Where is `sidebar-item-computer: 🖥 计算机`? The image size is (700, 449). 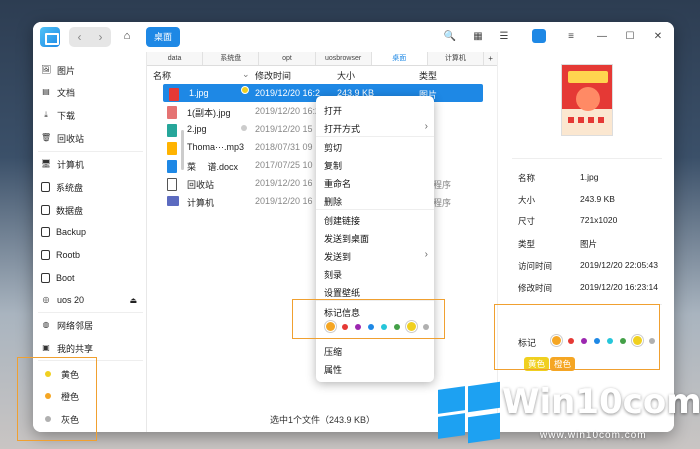 sidebar-item-computer: 🖥 计算机 is located at coordinates (62, 164).